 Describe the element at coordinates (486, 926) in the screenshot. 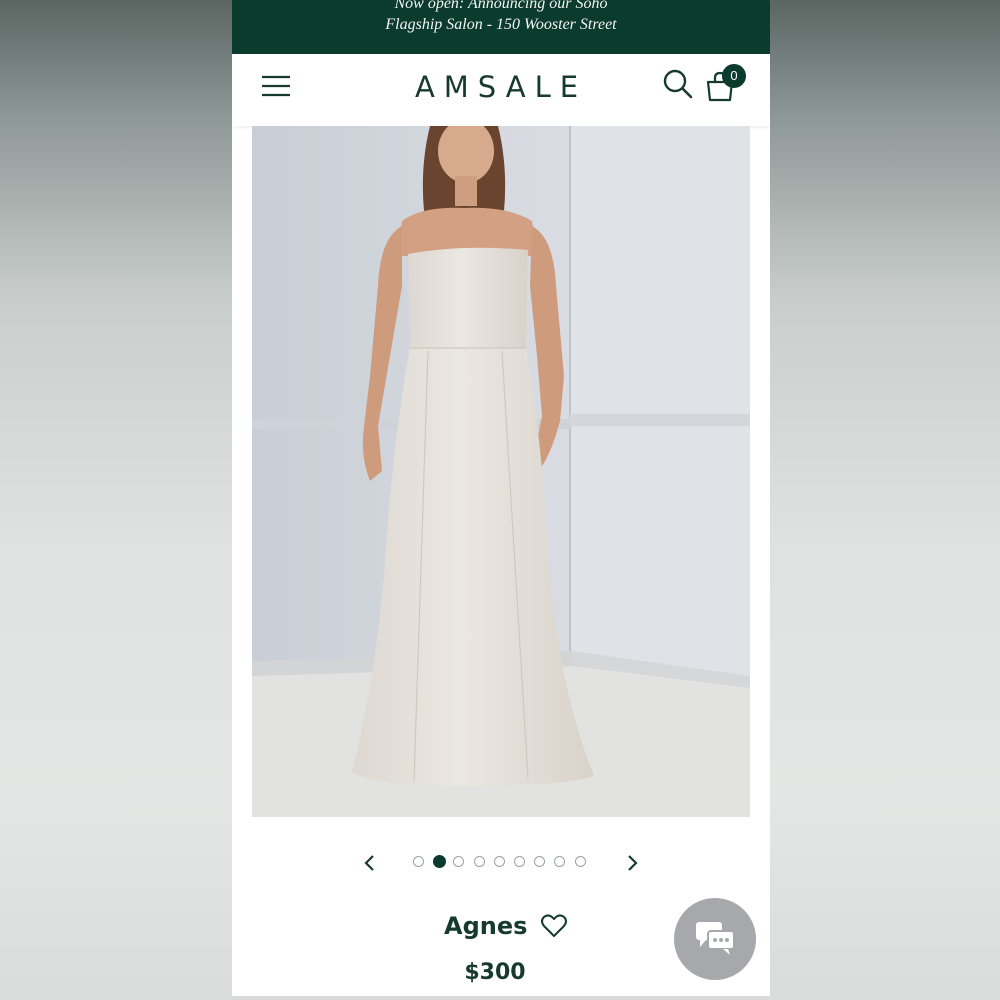

I see `product-name: Agnes` at that location.